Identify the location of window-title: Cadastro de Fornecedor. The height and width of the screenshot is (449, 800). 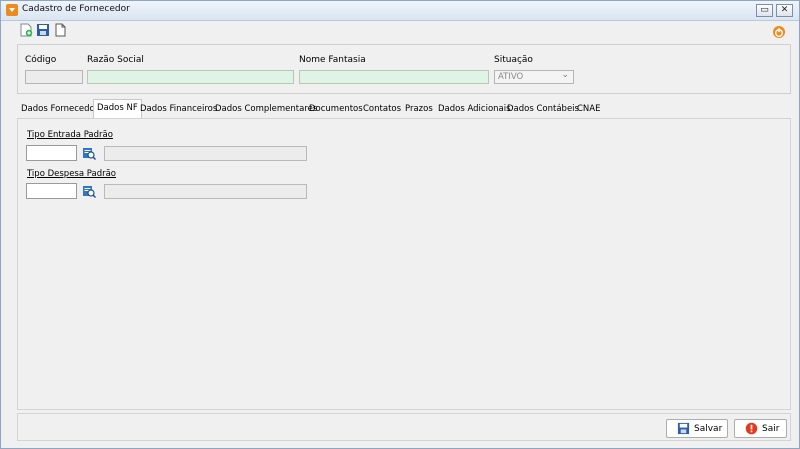
(76, 9).